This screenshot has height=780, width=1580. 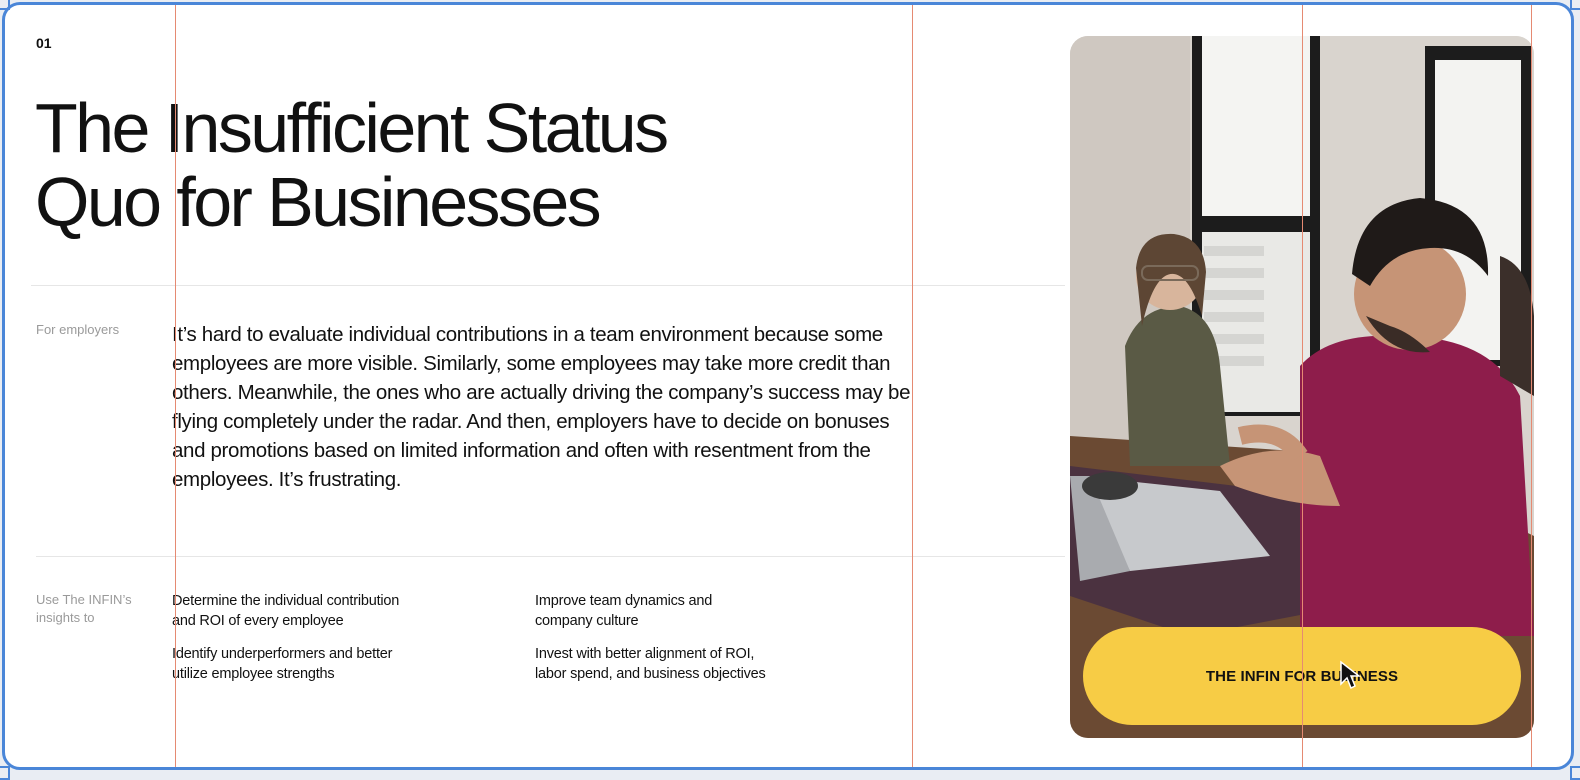 What do you see at coordinates (317, 202) in the screenshot?
I see `title-line-2: Quo for Businesses` at bounding box center [317, 202].